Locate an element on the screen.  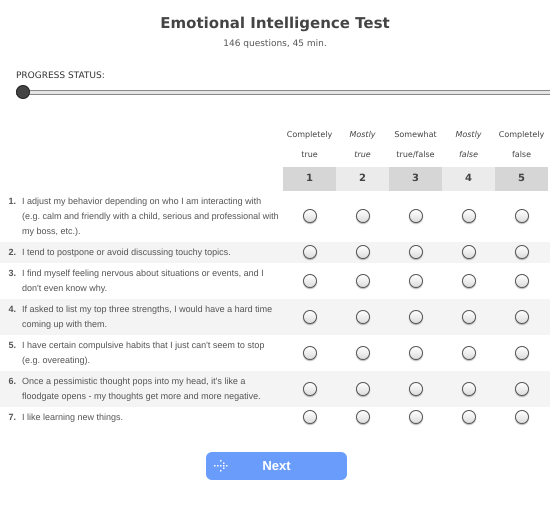
page-title: Emotional Intelligence Test is located at coordinates (275, 23).